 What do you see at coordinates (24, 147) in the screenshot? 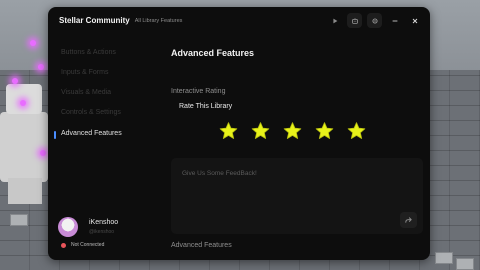
I see `player-avatar-body` at bounding box center [24, 147].